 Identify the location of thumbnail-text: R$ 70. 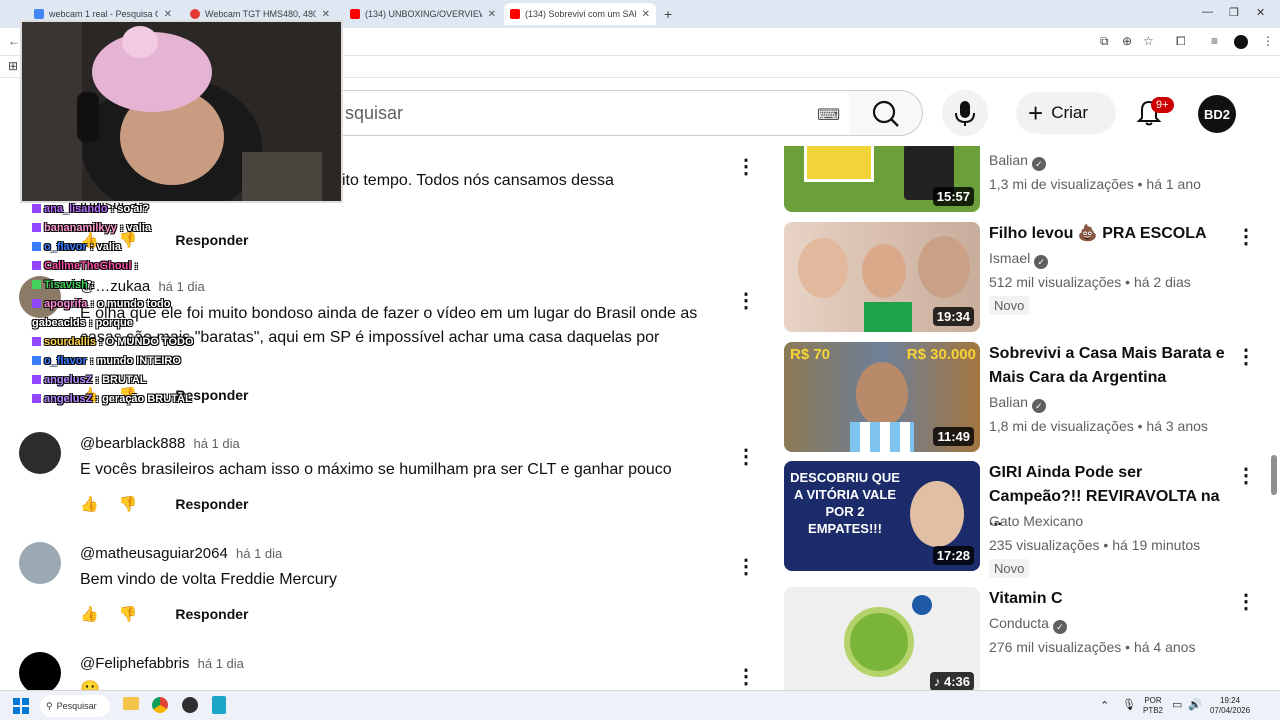
(810, 354).